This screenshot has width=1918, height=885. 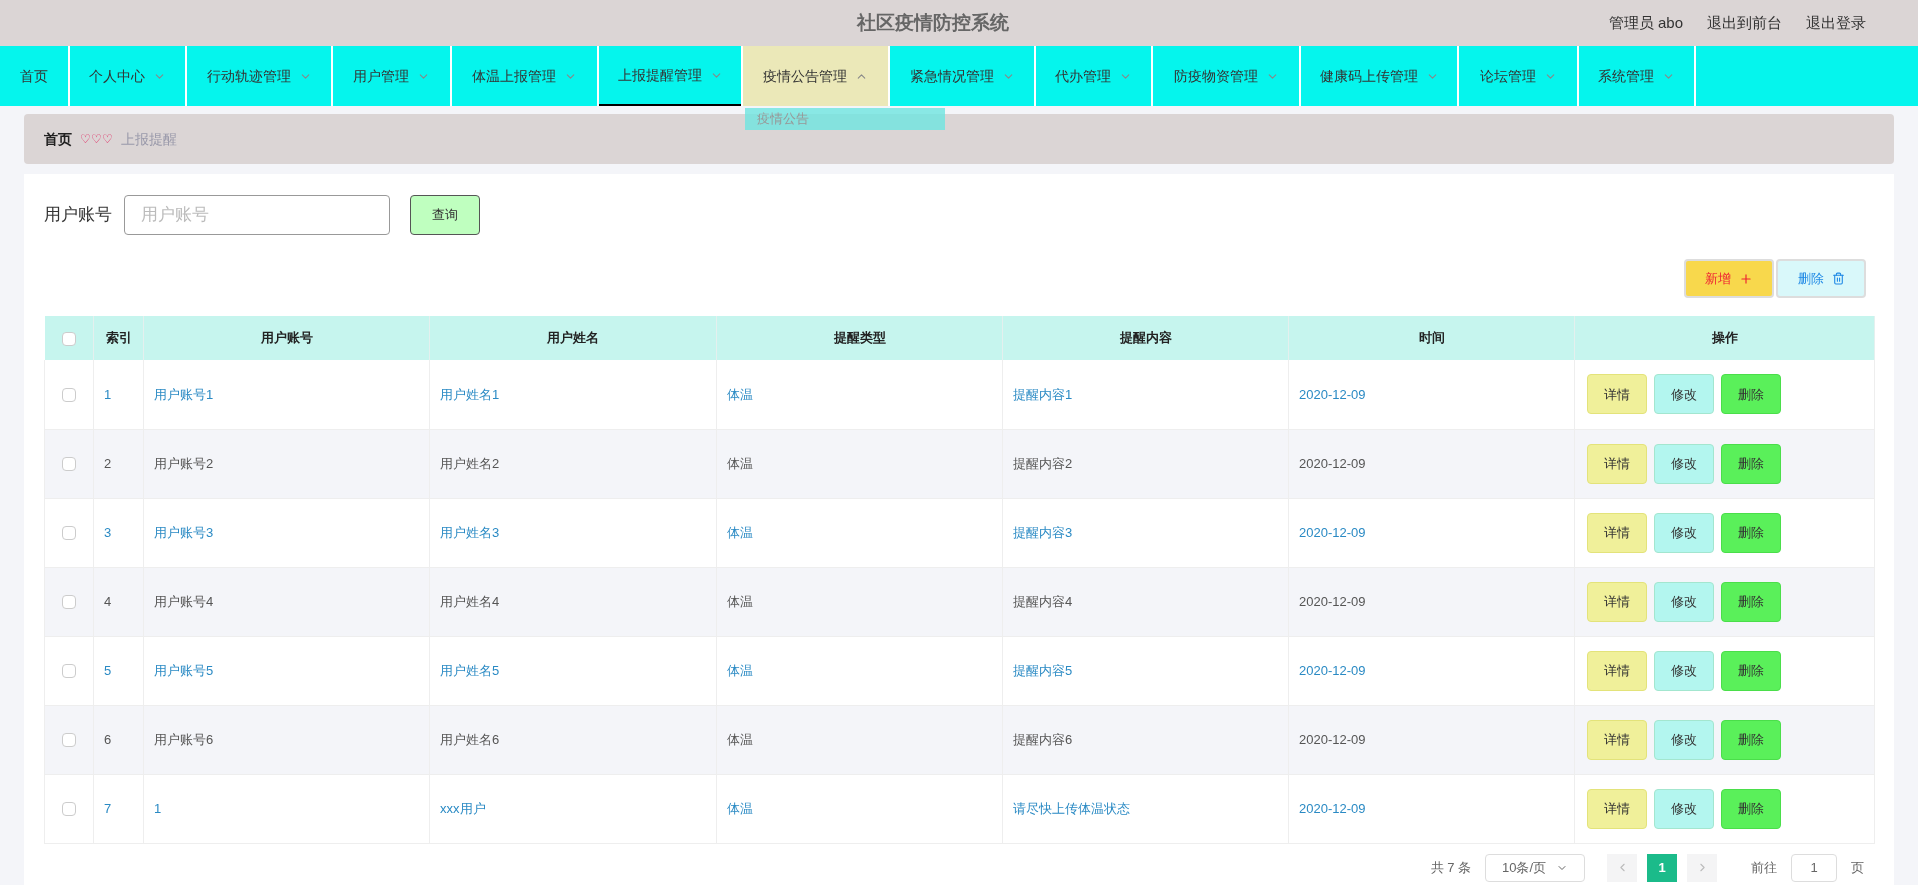 I want to click on header-link: 退出登录, so click(x=1836, y=23).